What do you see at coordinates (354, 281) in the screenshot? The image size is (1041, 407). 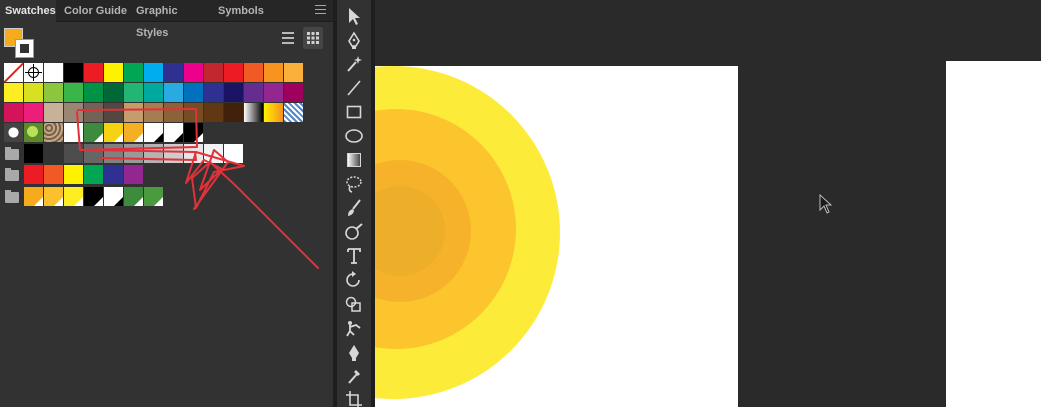 I see `rotate-tool-icon` at bounding box center [354, 281].